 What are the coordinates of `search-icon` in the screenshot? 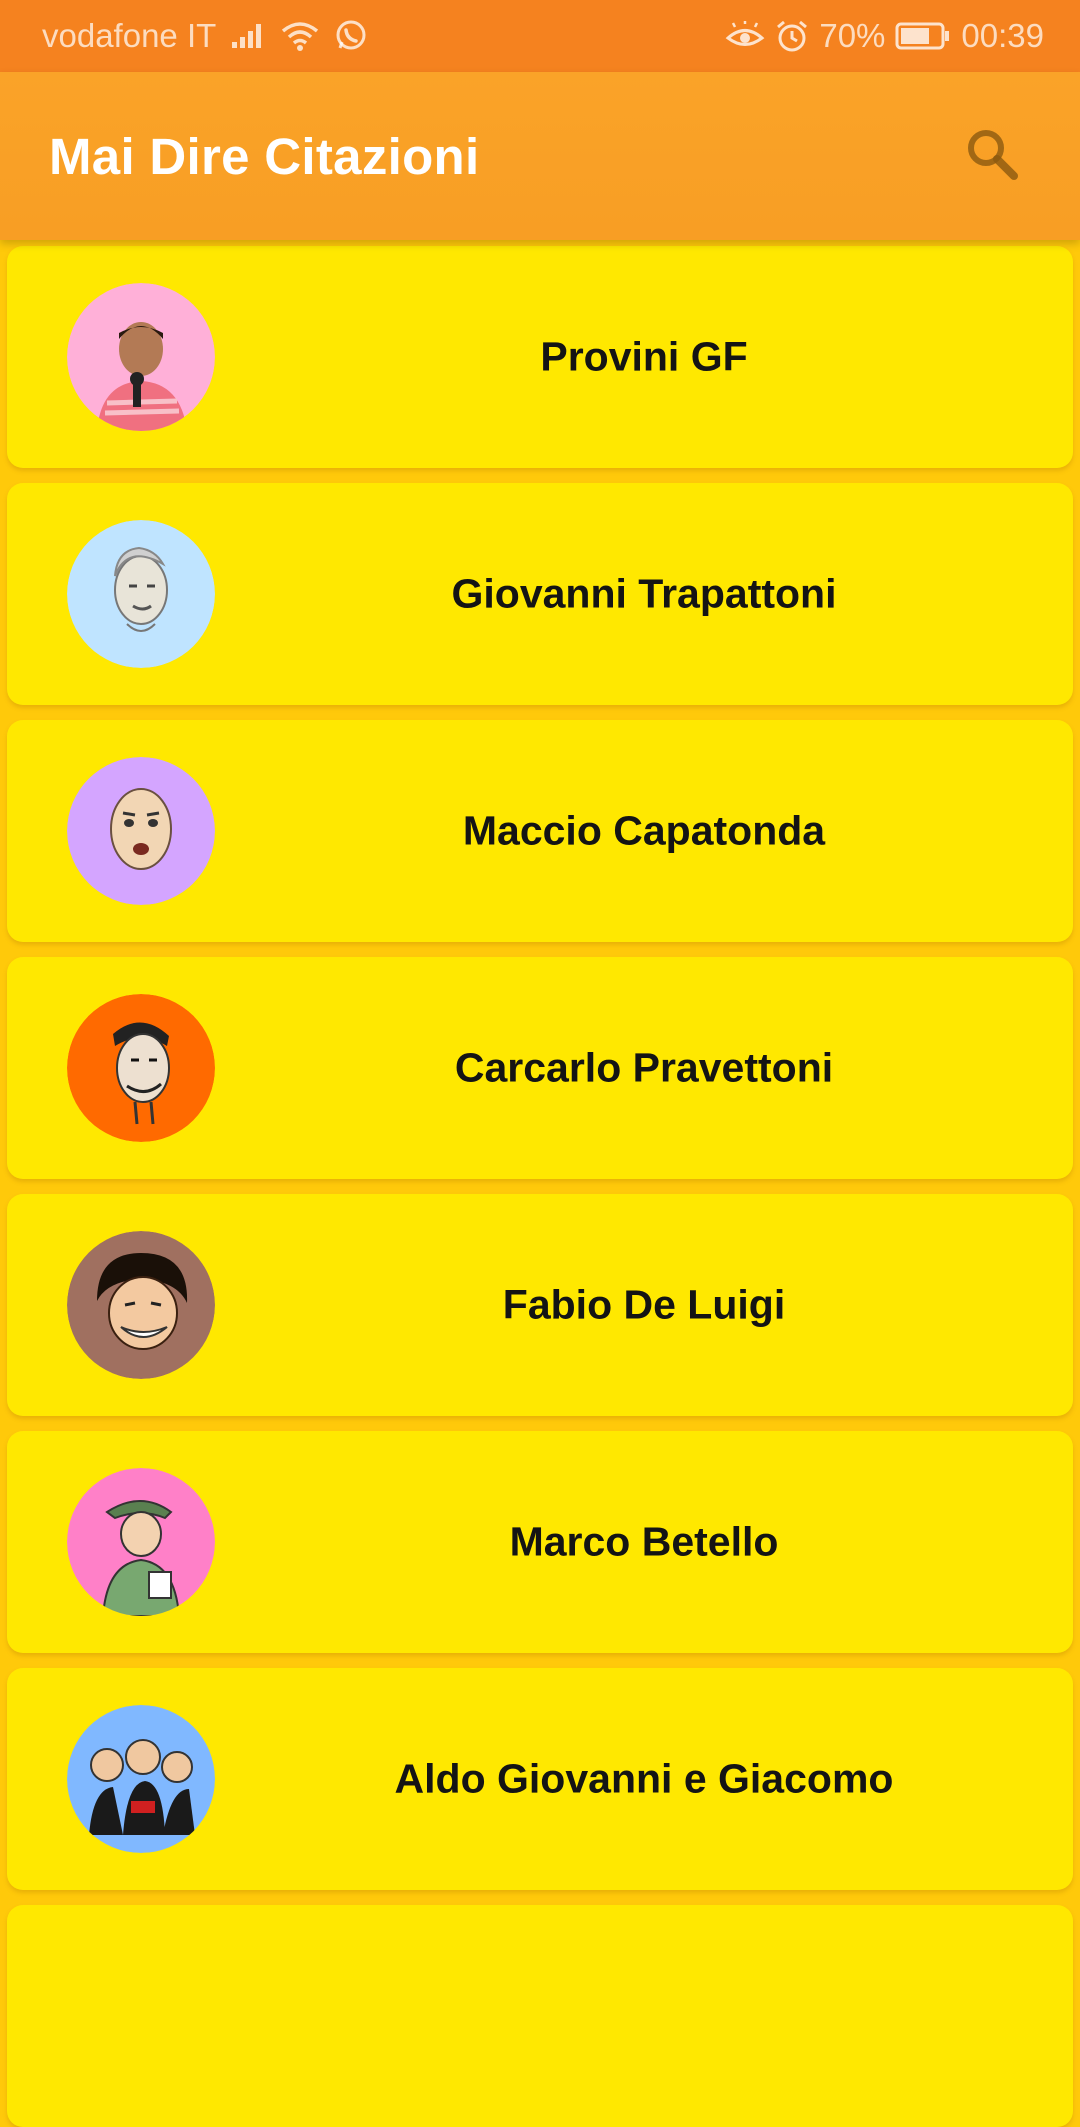 It's located at (992, 156).